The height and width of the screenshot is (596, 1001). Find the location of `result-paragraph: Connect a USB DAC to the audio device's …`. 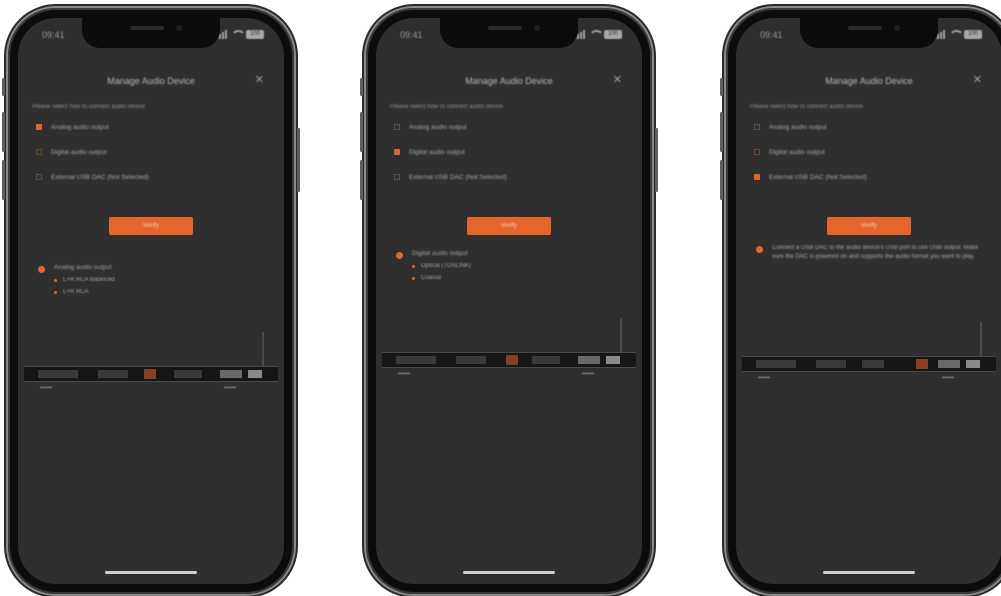

result-paragraph: Connect a USB DAC to the audio device's … is located at coordinates (875, 252).